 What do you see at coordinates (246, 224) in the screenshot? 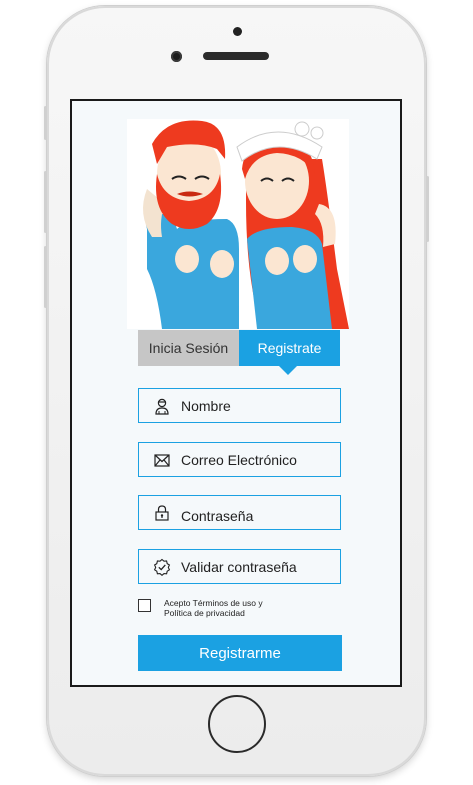
I see `couple-illustration` at bounding box center [246, 224].